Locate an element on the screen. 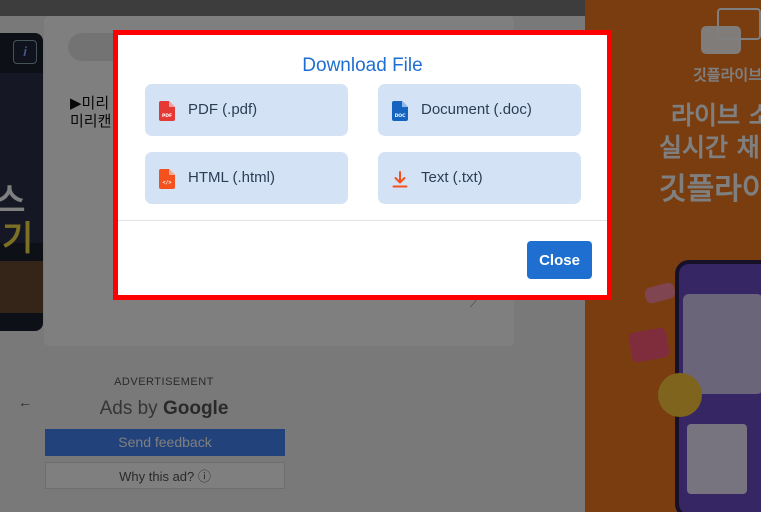  doc-option-label: Document (.doc) is located at coordinates (476, 109).